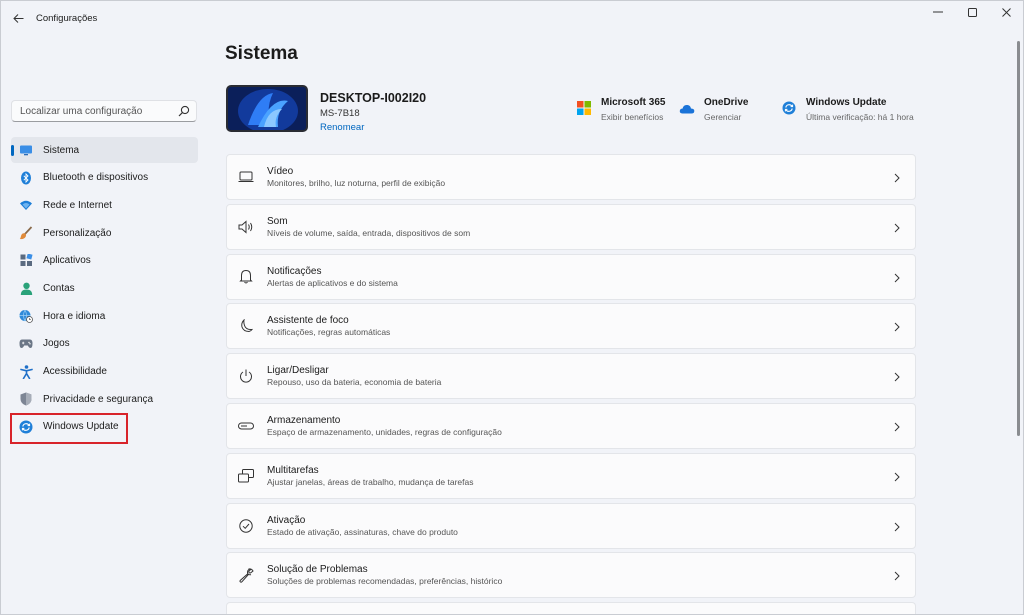  What do you see at coordinates (633, 102) in the screenshot?
I see `quick-title: Microsoft 365` at bounding box center [633, 102].